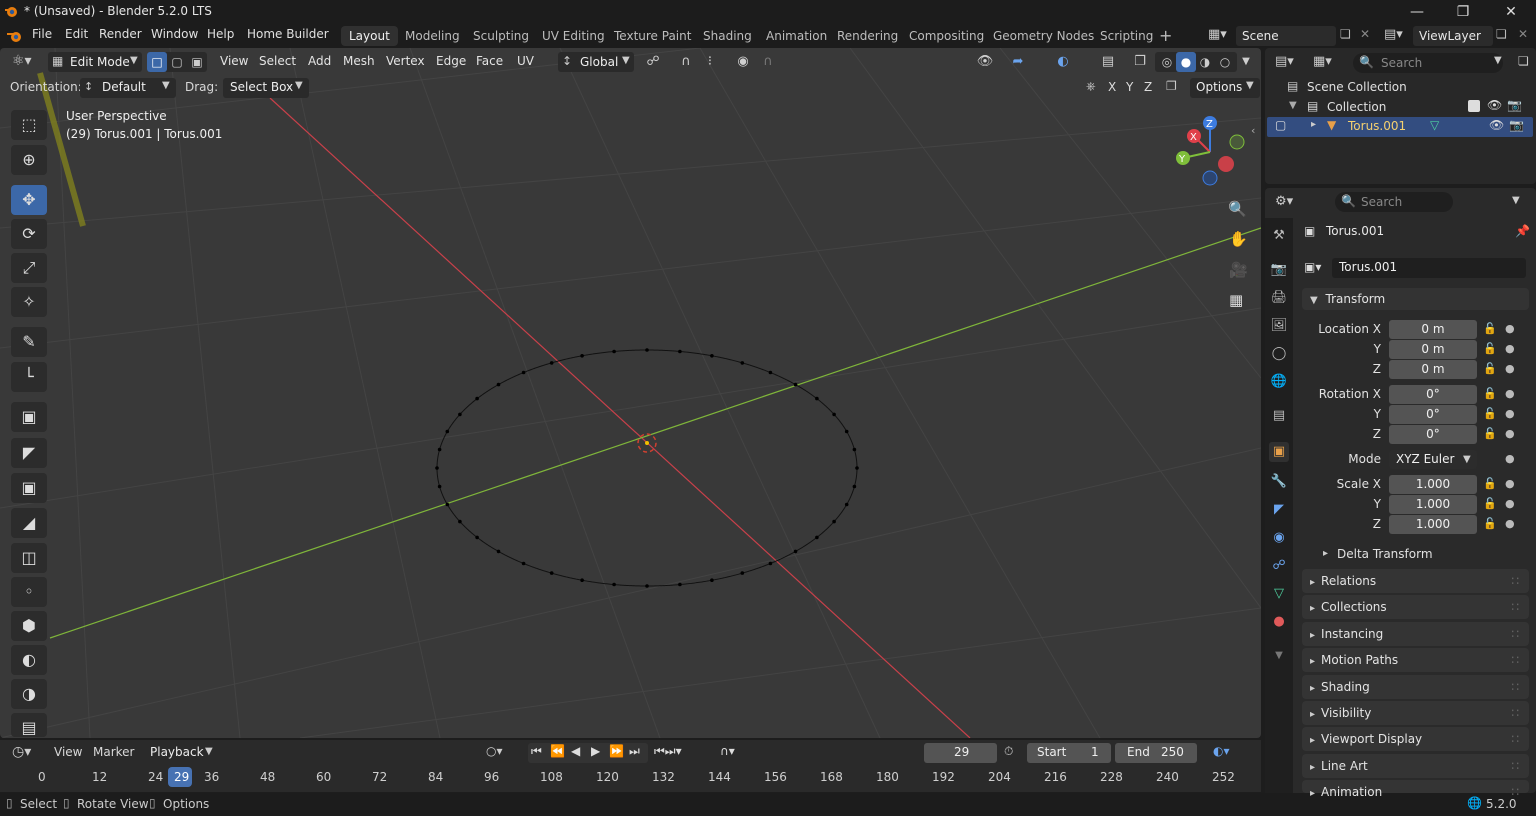  What do you see at coordinates (1433, 349) in the screenshot?
I see `location-y-field: 0 m` at bounding box center [1433, 349].